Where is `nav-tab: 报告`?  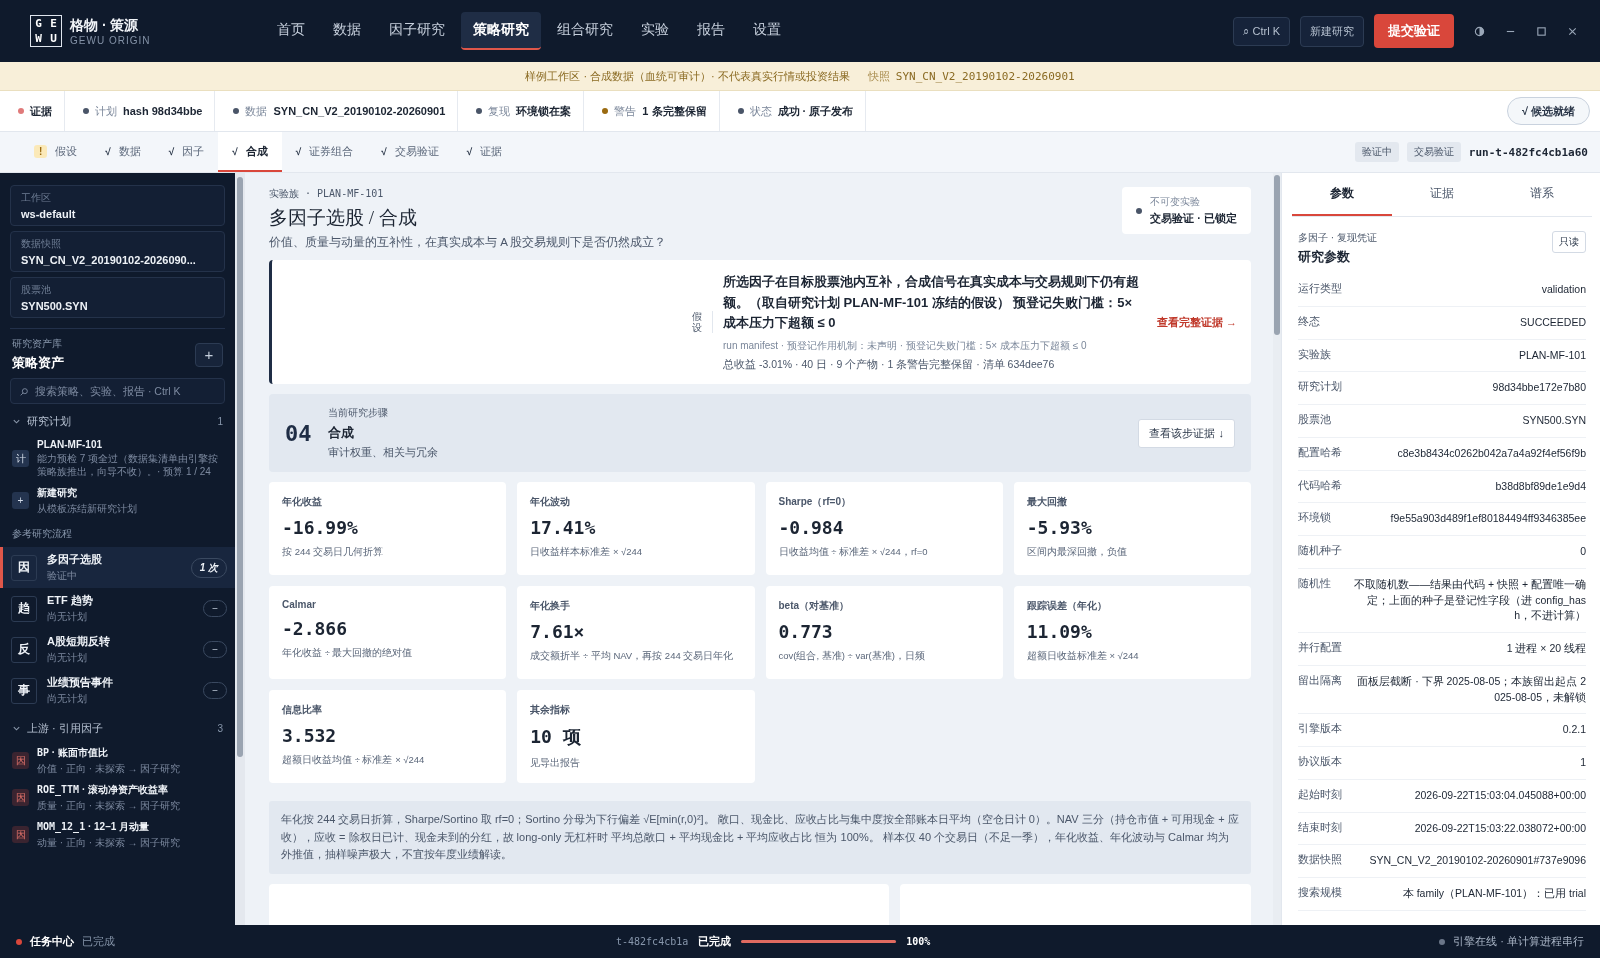 nav-tab: 报告 is located at coordinates (711, 31).